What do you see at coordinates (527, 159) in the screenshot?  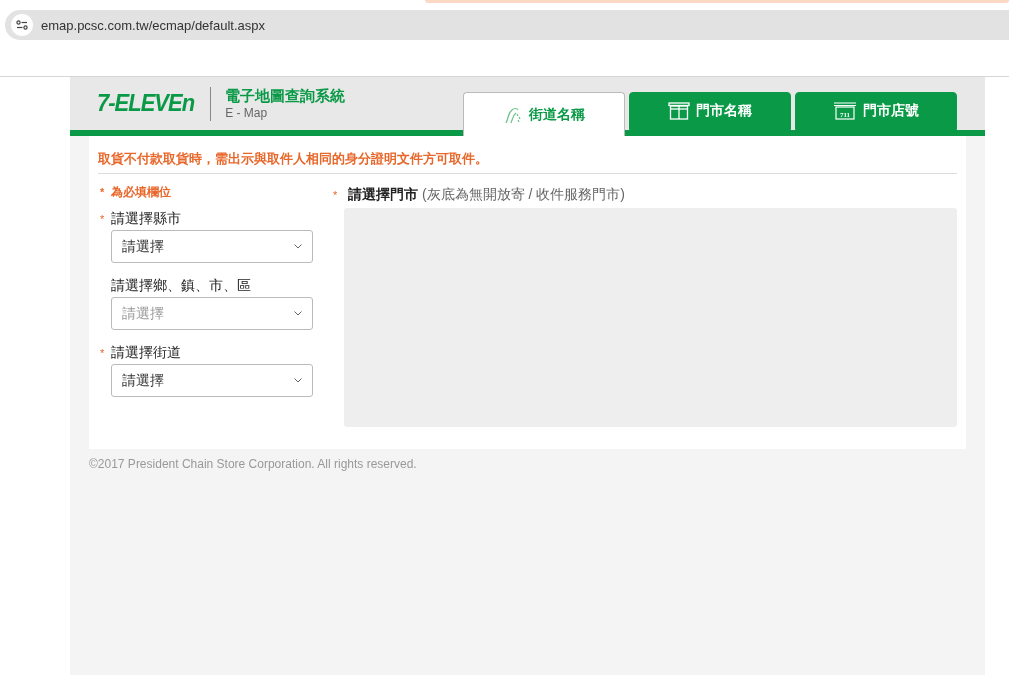 I see `notice-text: 取貨不付款取貨時，需出示與取件人相同的身分證明文件方可取件。` at bounding box center [527, 159].